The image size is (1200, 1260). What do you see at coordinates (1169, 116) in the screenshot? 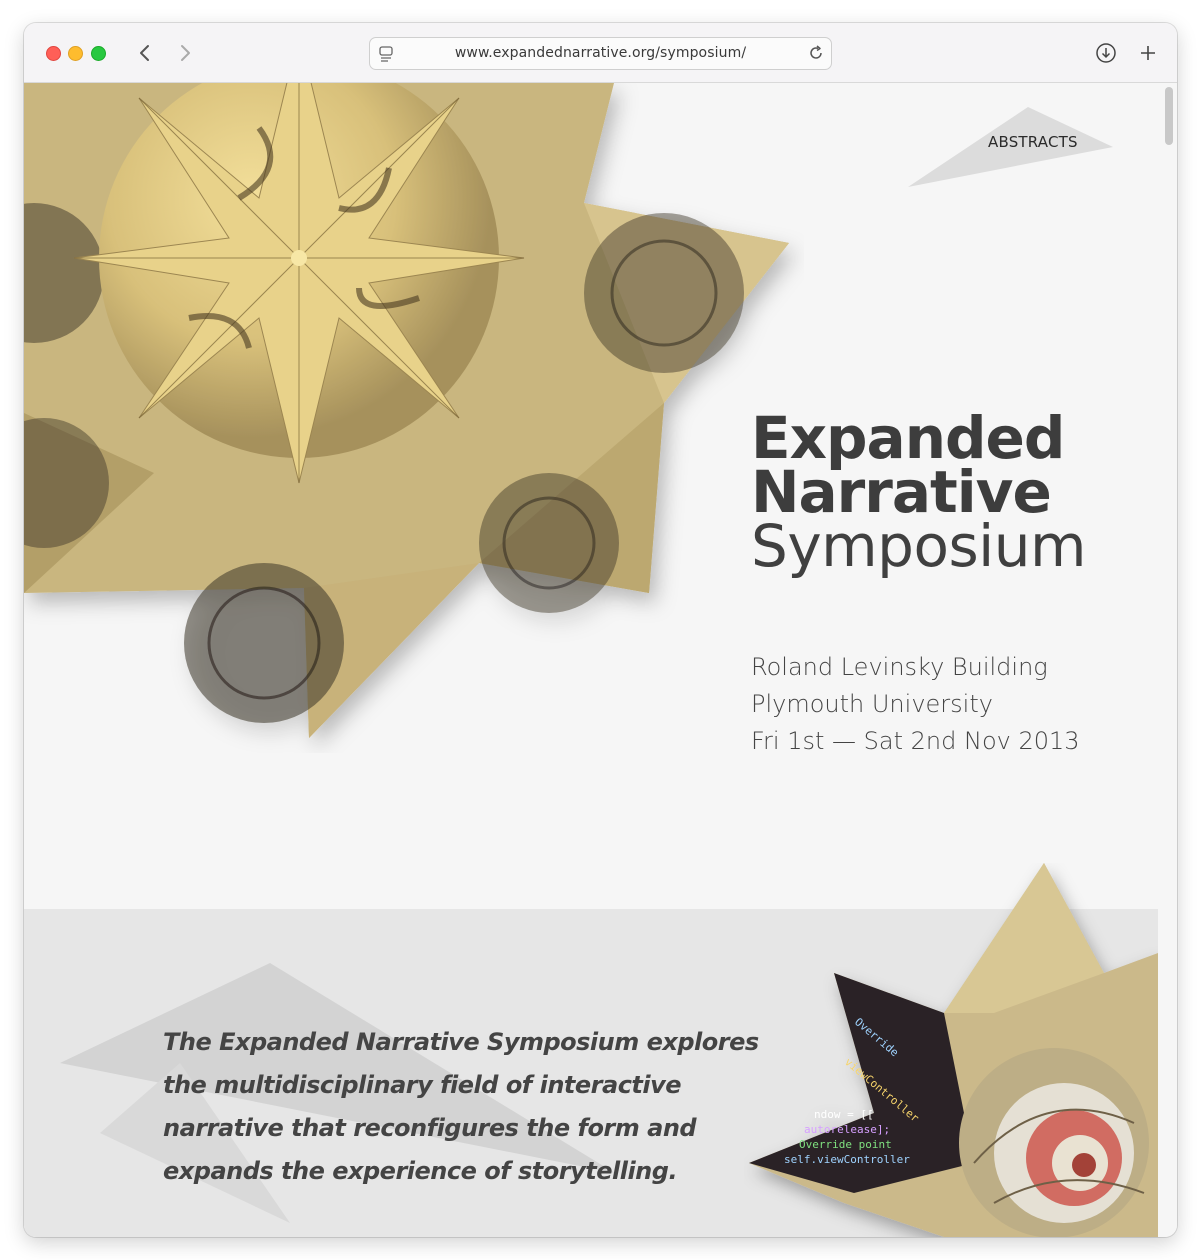
I see `page-scrollbar-thumb` at bounding box center [1169, 116].